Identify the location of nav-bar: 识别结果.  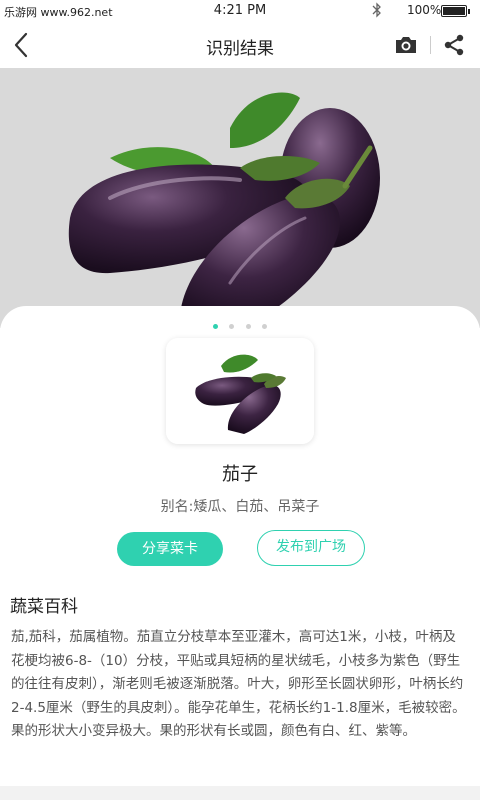
(240, 45).